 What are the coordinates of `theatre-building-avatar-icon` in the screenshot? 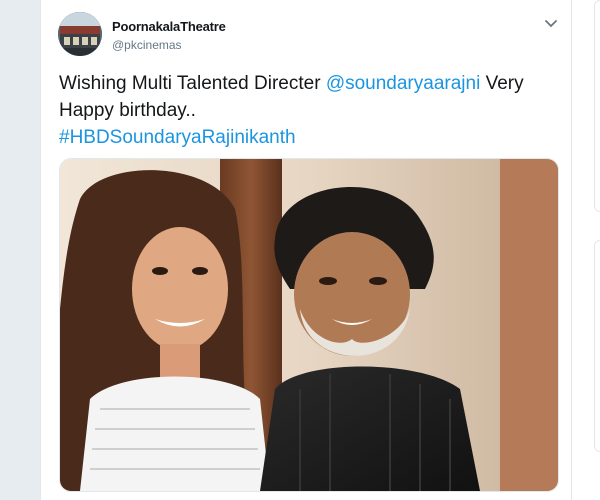 It's located at (80, 34).